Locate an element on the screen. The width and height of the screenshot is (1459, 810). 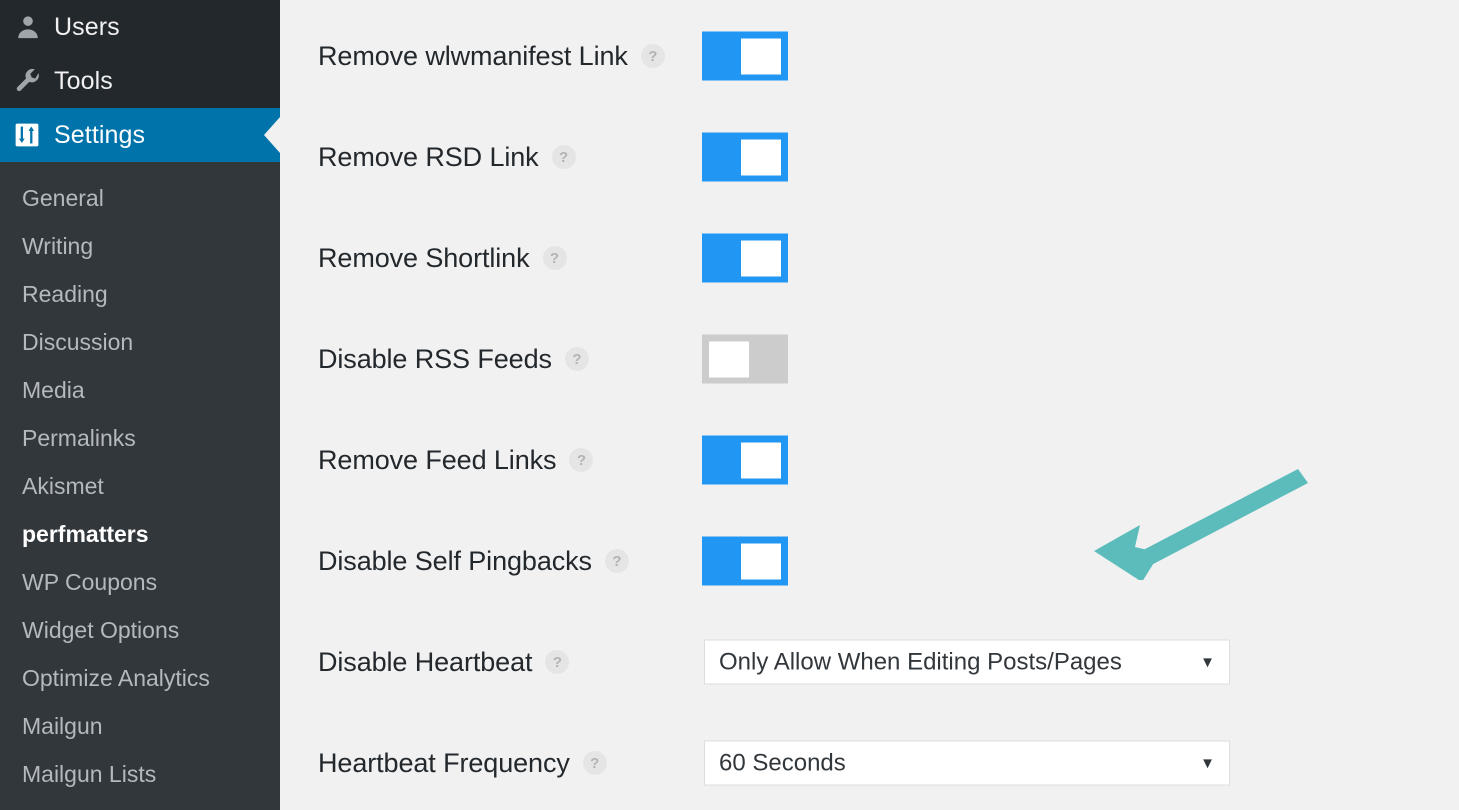
sidebar-subitem-akismet: Akismet is located at coordinates (140, 486).